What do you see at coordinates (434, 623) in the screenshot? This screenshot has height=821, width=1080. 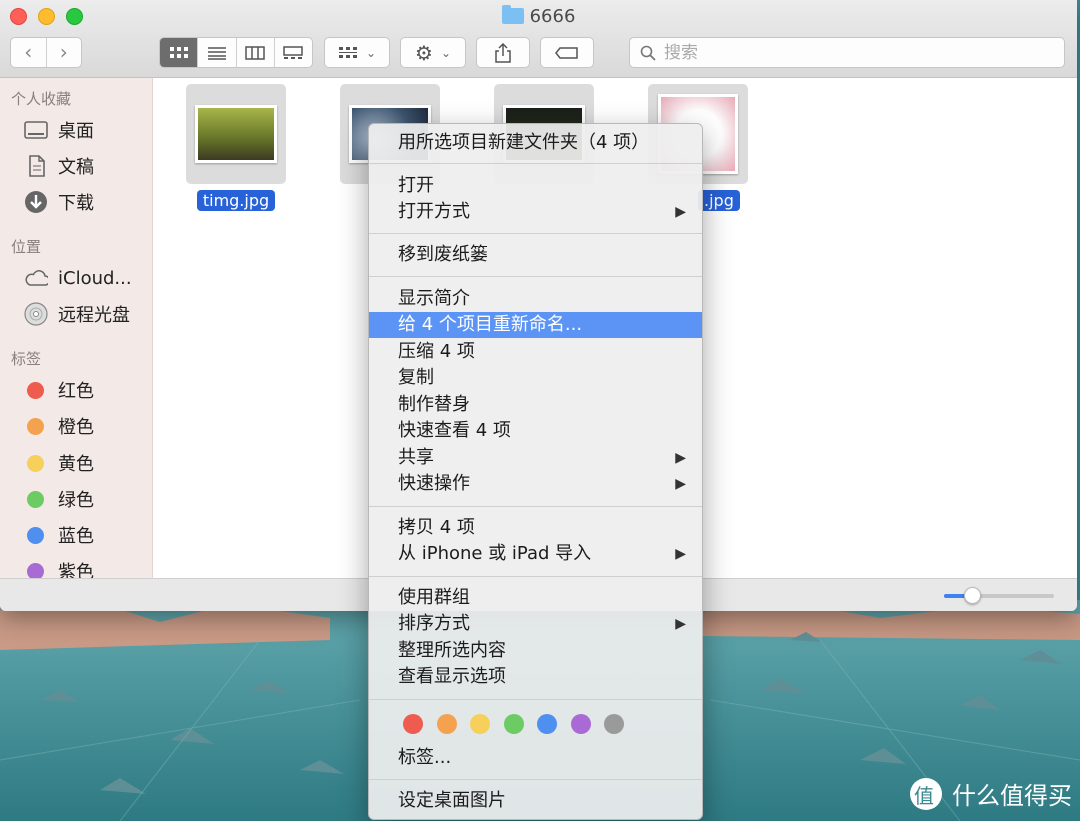 I see `menu-item-label: 排序方式` at bounding box center [434, 623].